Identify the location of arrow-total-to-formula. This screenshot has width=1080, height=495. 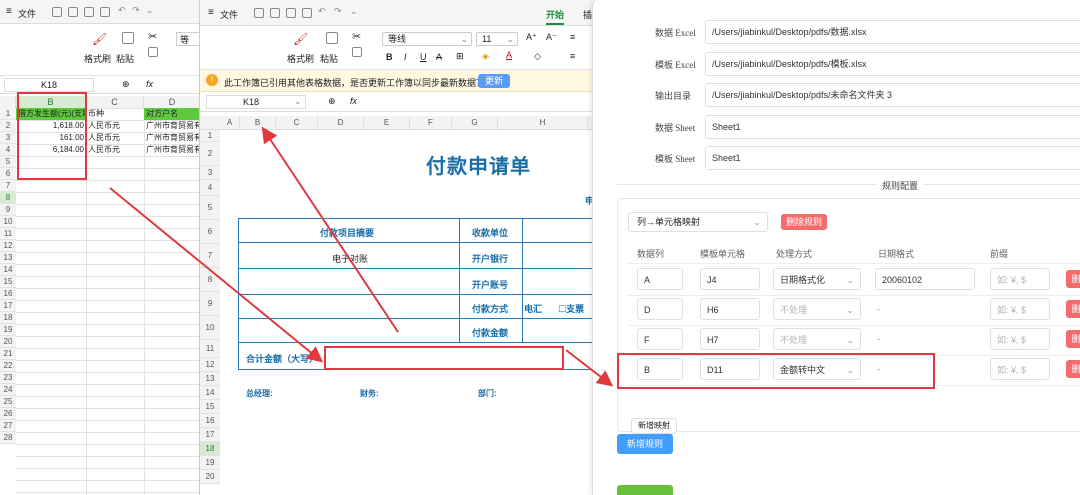
(330, 229).